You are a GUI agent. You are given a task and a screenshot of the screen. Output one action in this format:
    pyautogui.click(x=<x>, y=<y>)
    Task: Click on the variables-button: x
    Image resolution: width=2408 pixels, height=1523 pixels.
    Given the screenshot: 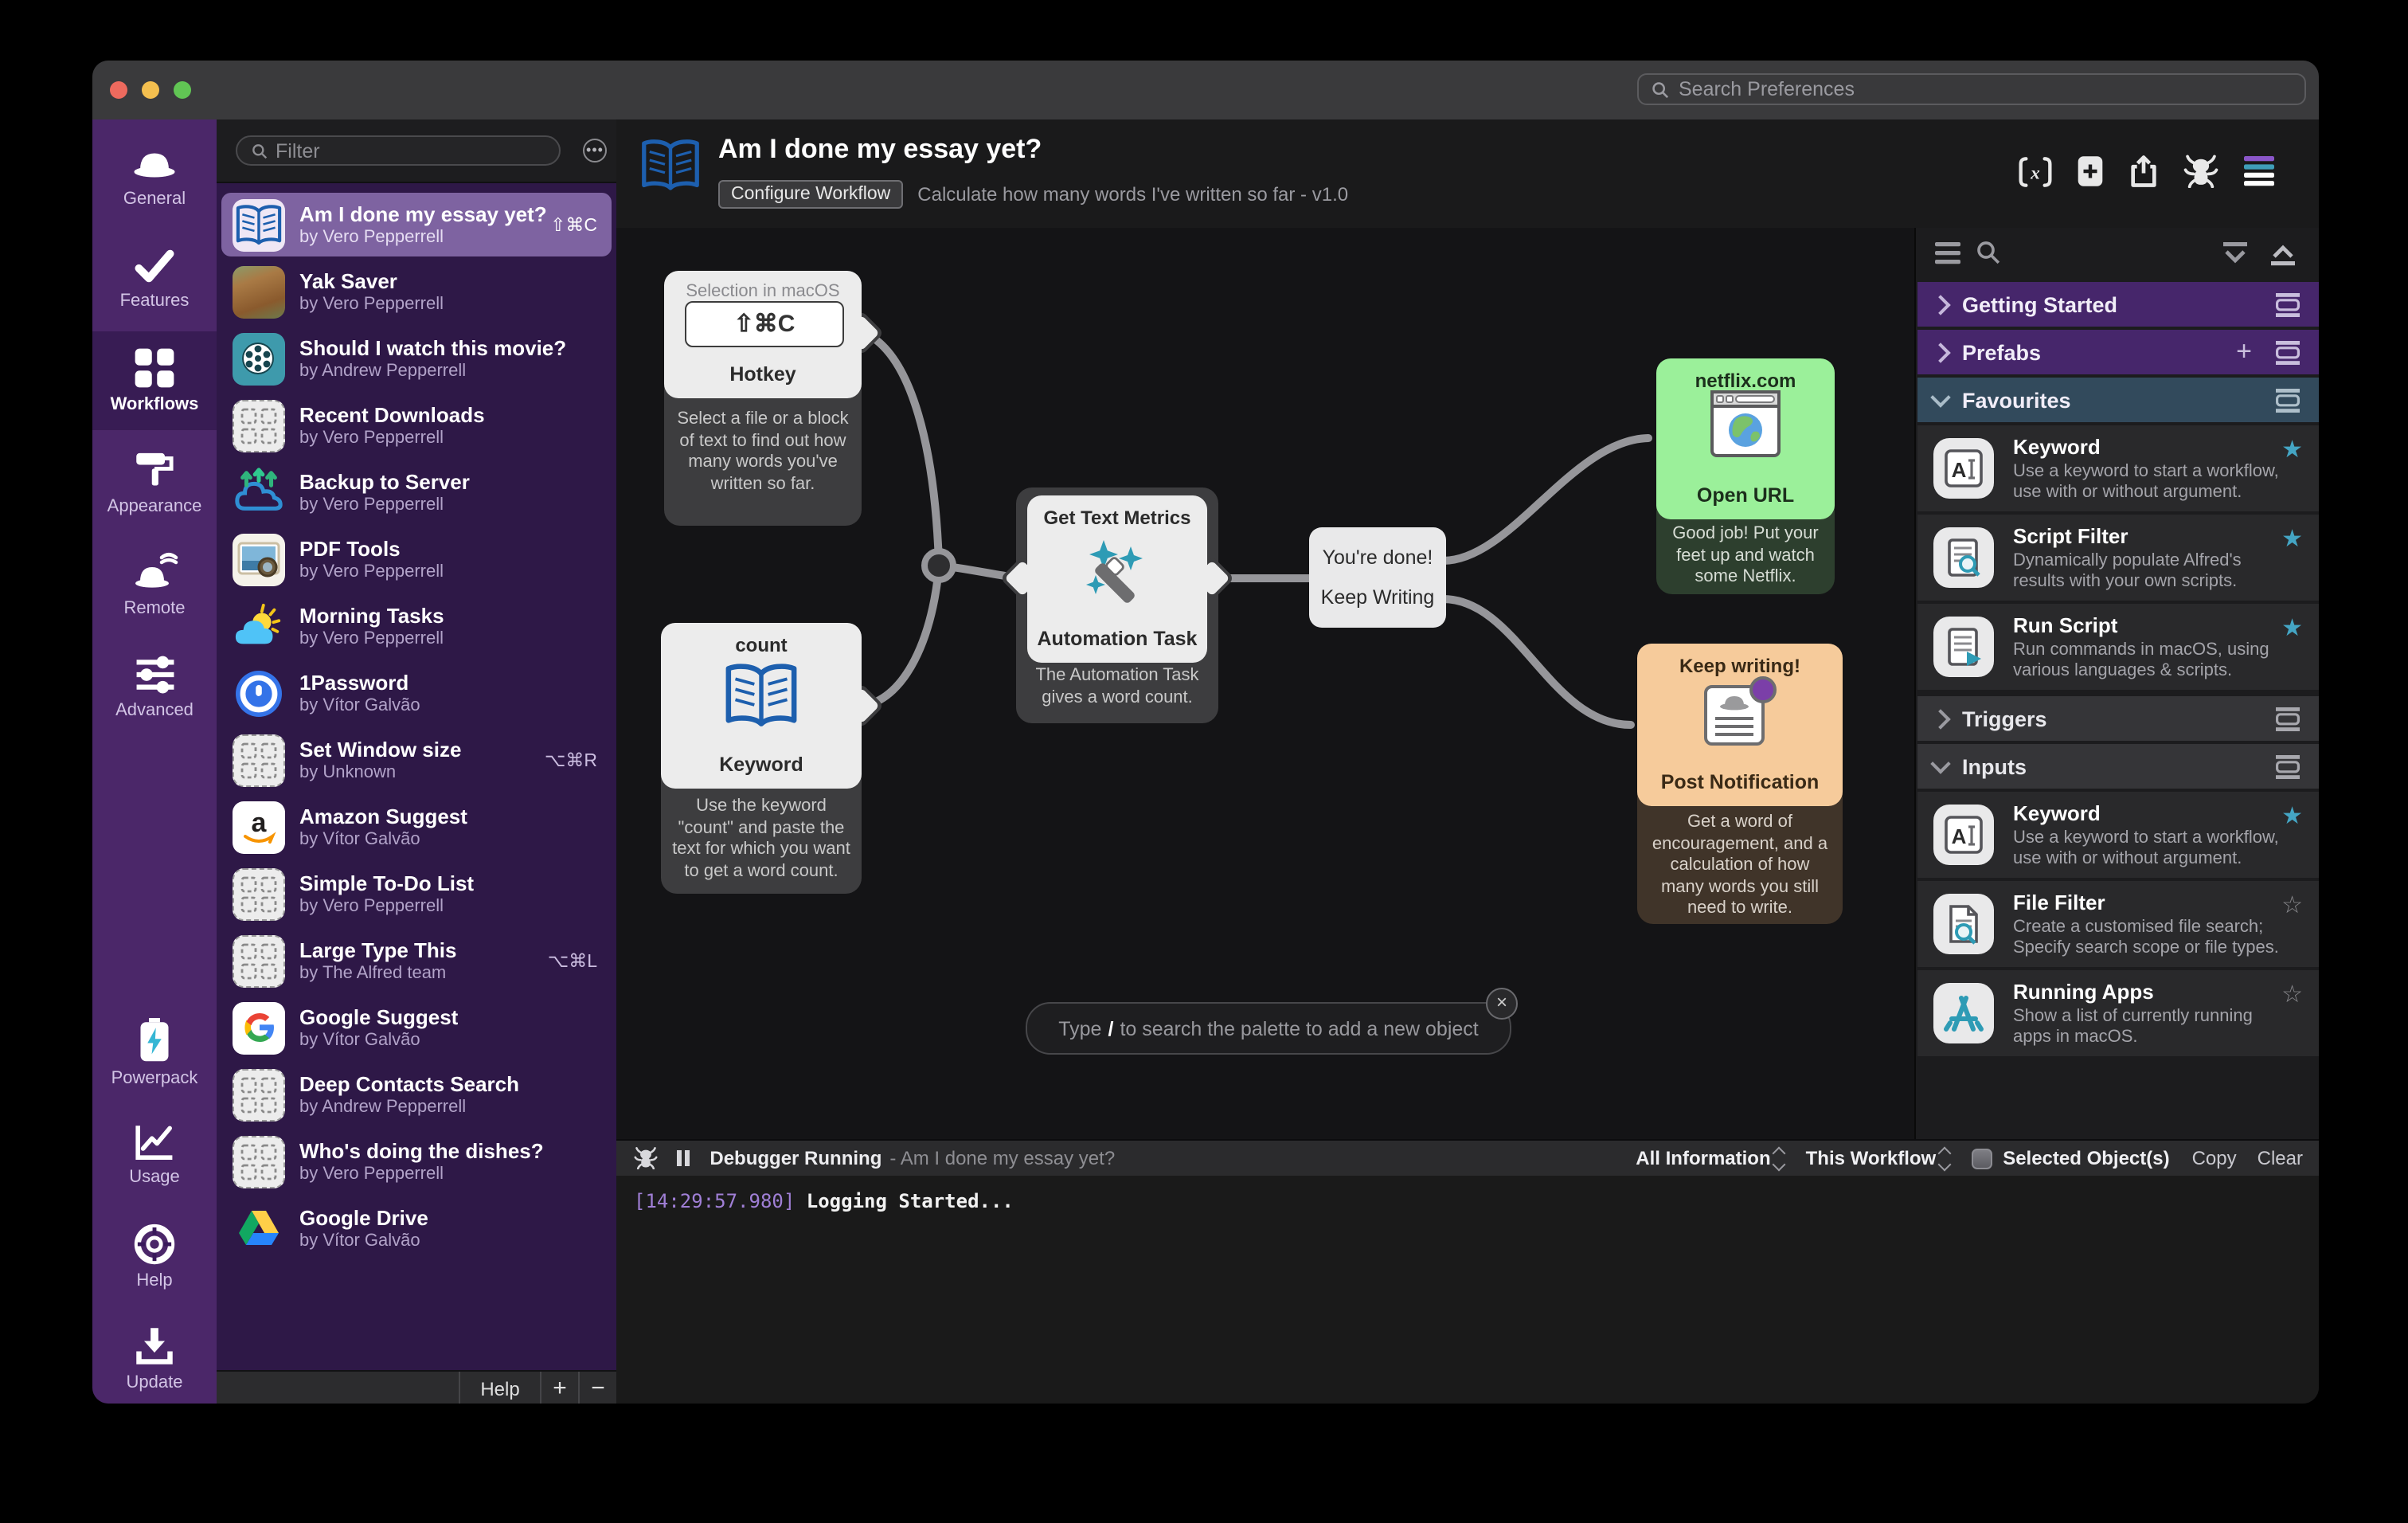 What is the action you would take?
    pyautogui.click(x=2035, y=171)
    